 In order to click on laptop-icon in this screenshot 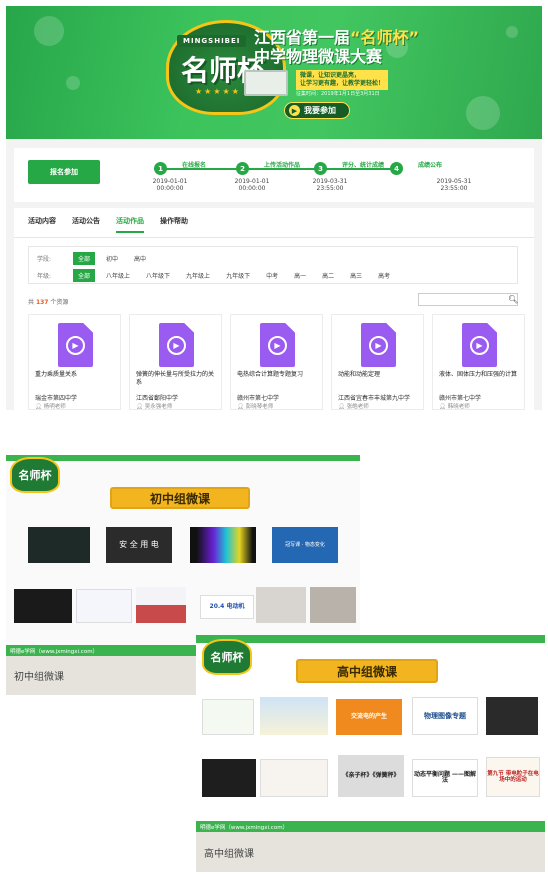, I will do `click(266, 83)`.